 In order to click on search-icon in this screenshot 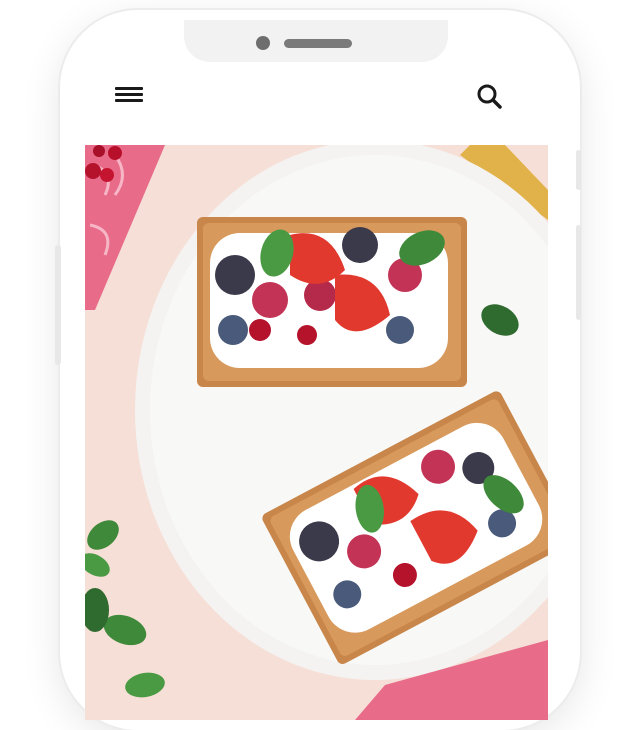, I will do `click(490, 97)`.